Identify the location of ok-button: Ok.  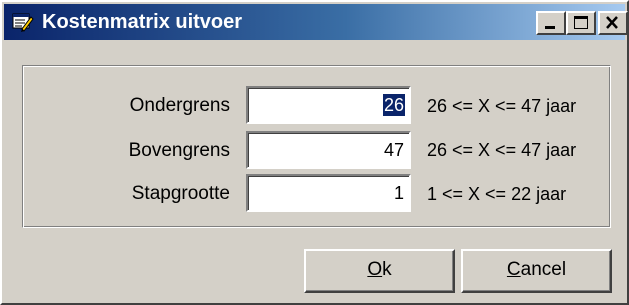
(379, 271).